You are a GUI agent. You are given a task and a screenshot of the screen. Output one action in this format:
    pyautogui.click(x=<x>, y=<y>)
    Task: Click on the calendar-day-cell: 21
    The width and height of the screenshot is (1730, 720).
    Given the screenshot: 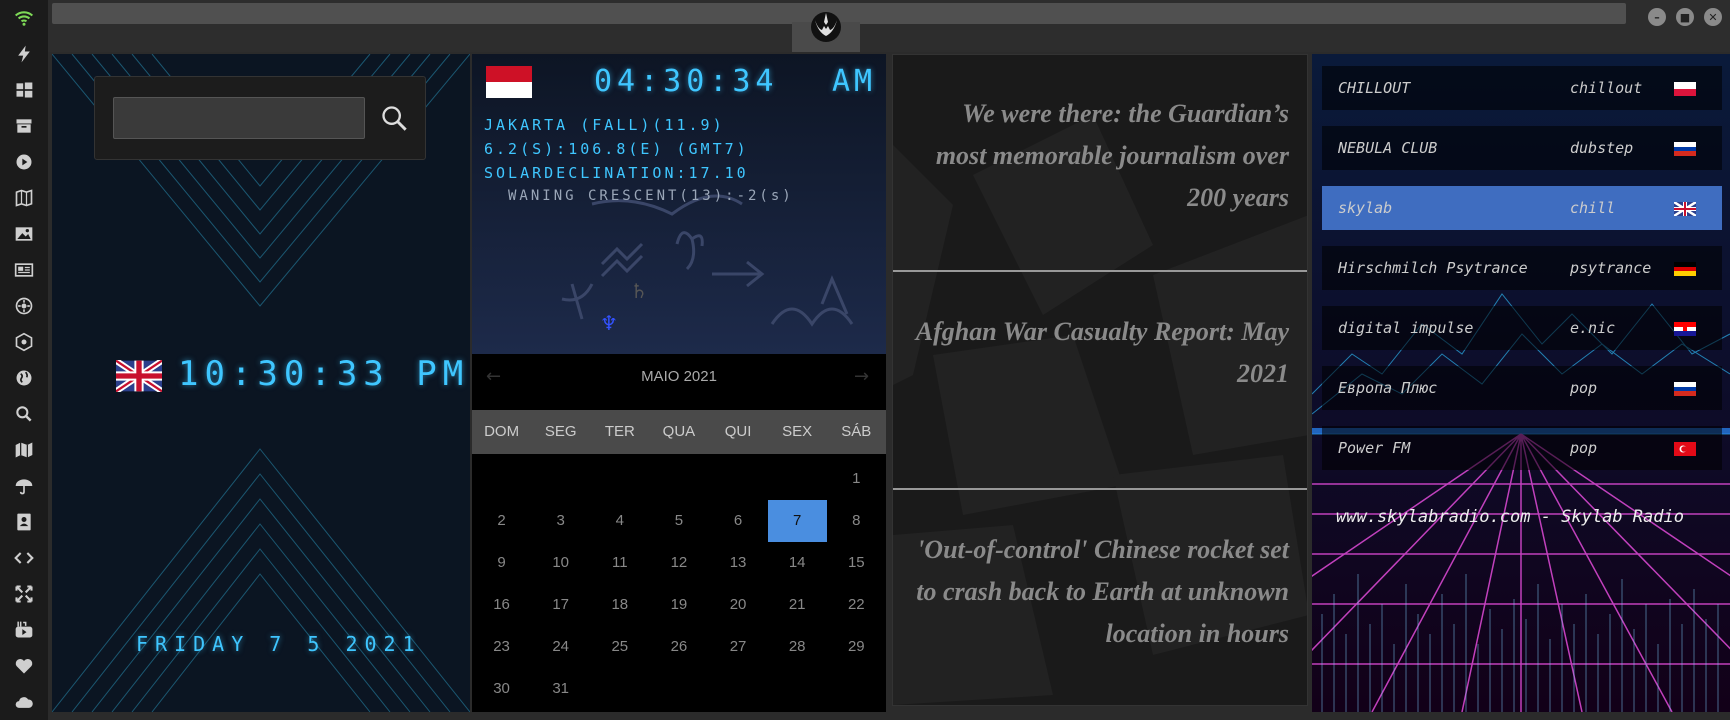 What is the action you would take?
    pyautogui.click(x=797, y=605)
    